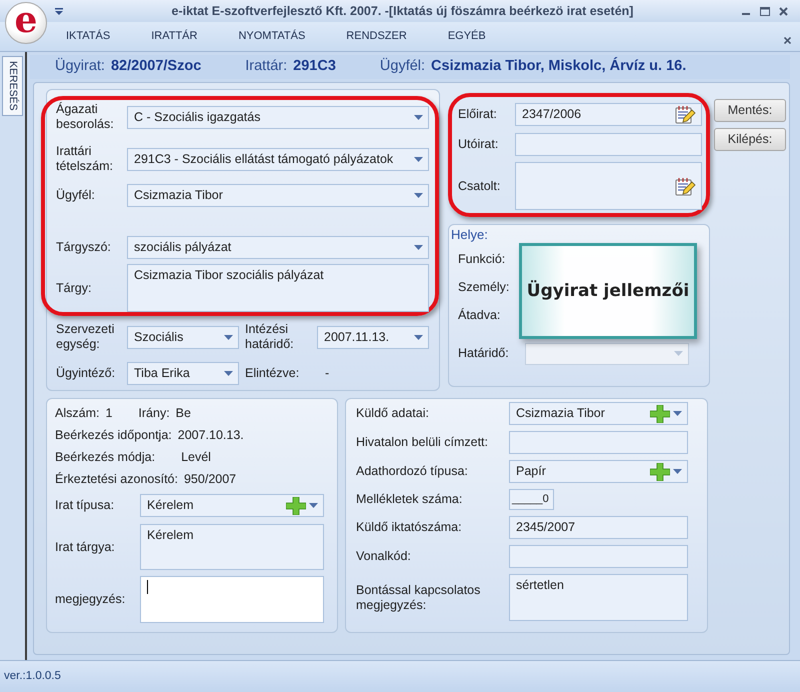  I want to click on dropdown-field: Kérelem, so click(232, 505).